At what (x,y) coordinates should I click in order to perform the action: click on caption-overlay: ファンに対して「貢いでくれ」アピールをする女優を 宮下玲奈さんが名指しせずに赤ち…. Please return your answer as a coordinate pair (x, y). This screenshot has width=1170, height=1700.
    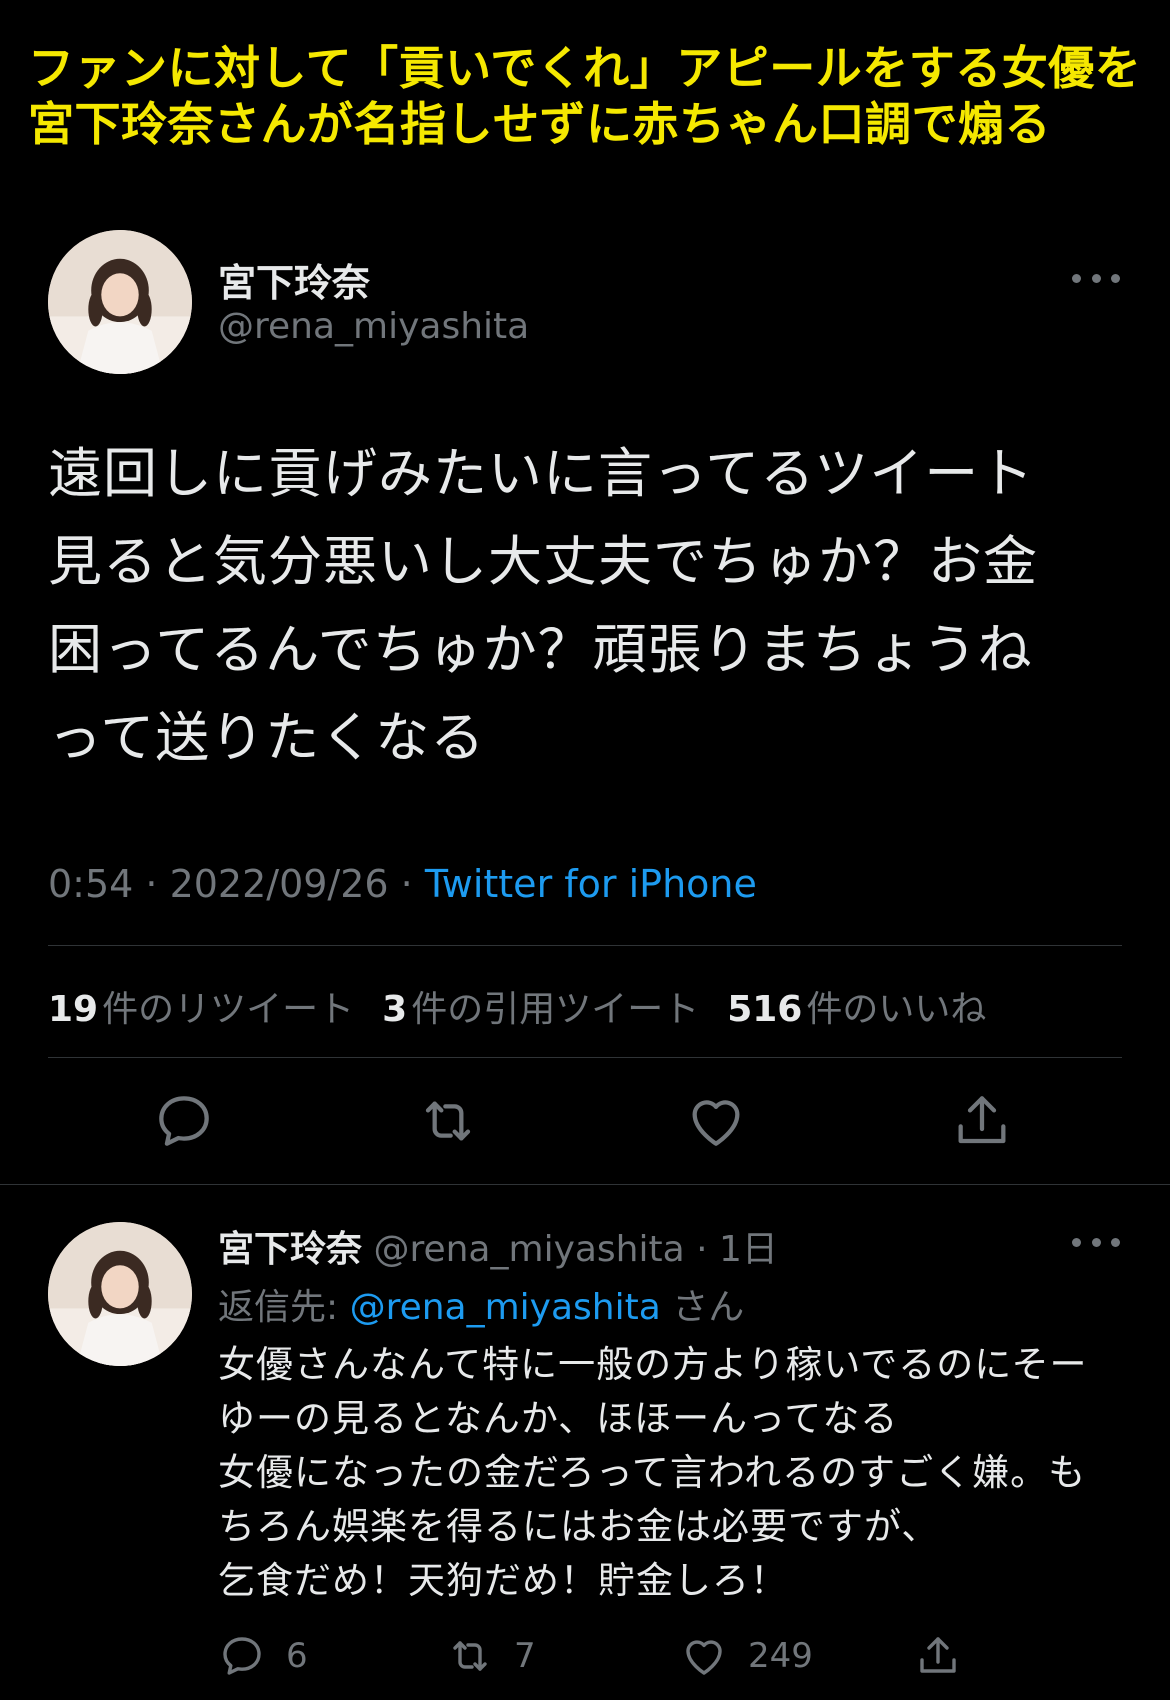
    Looking at the image, I should click on (588, 96).